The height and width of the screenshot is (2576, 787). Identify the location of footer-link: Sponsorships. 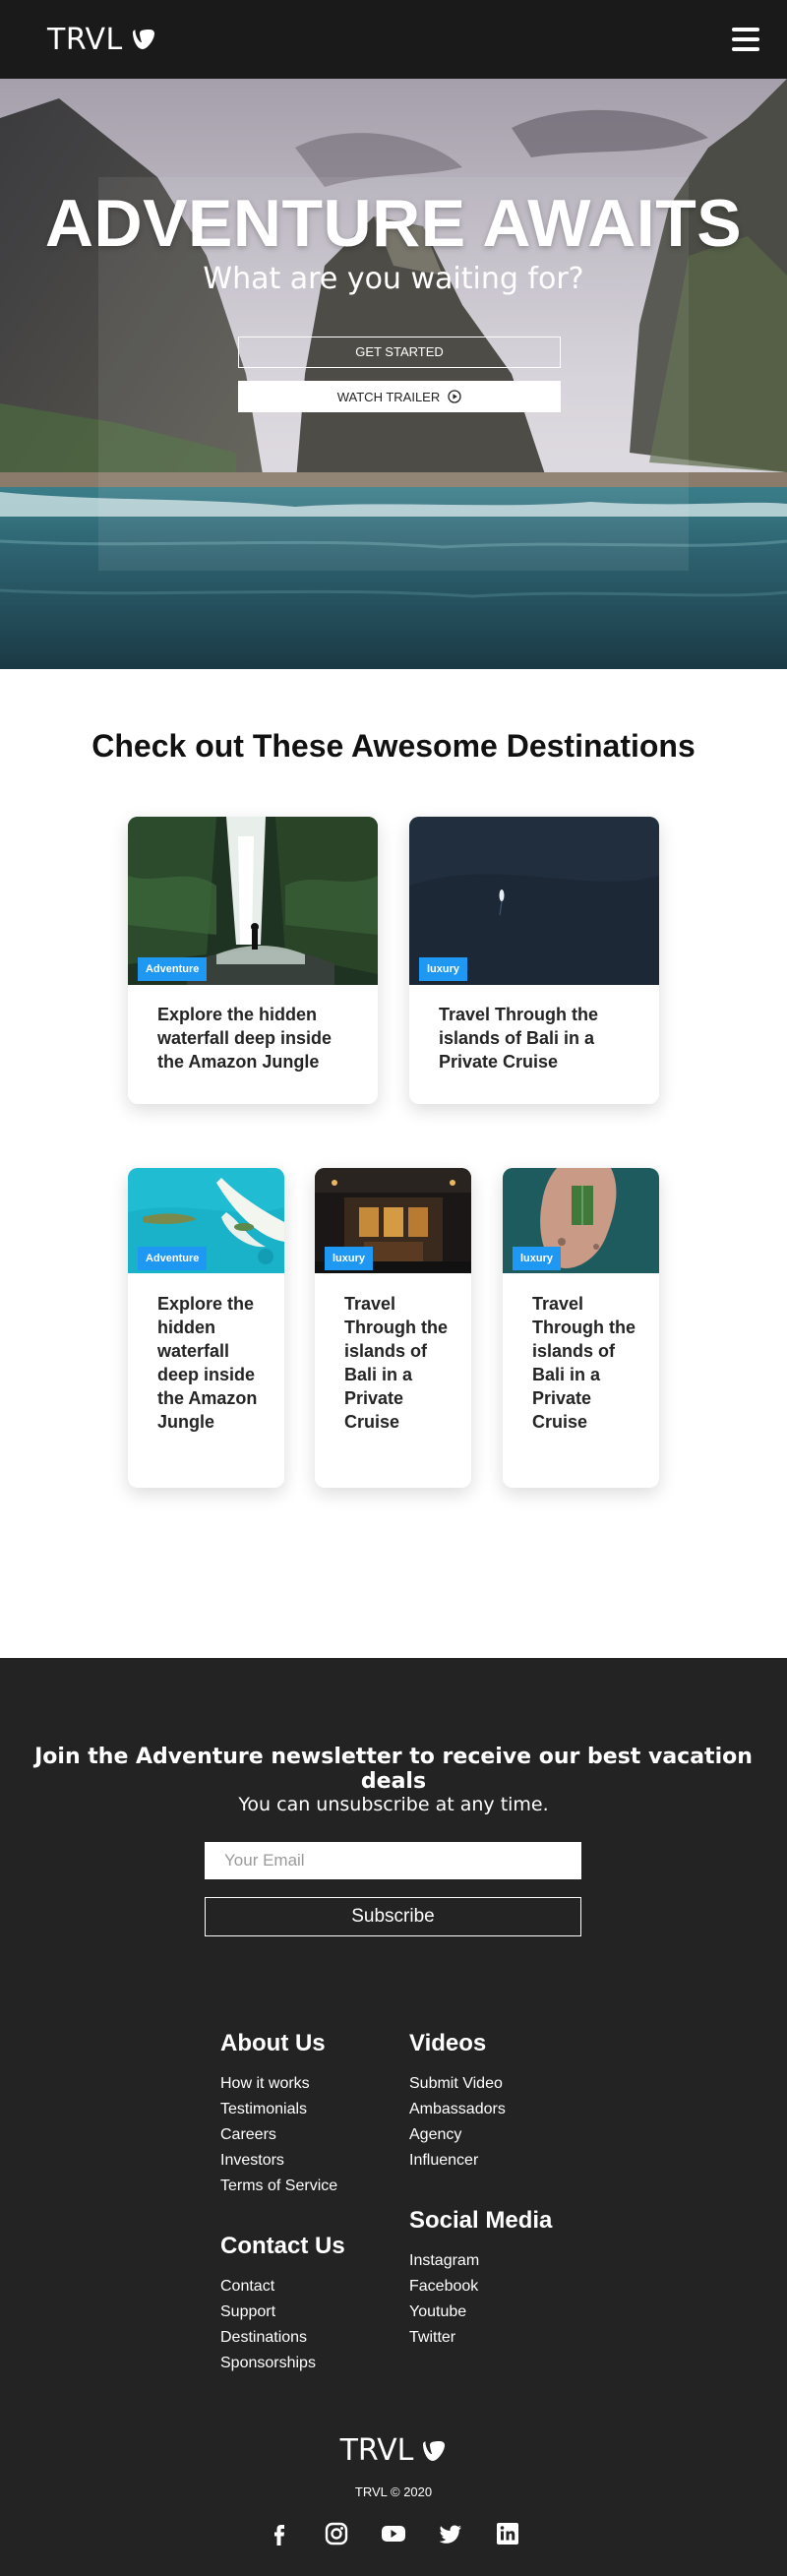
(282, 2363).